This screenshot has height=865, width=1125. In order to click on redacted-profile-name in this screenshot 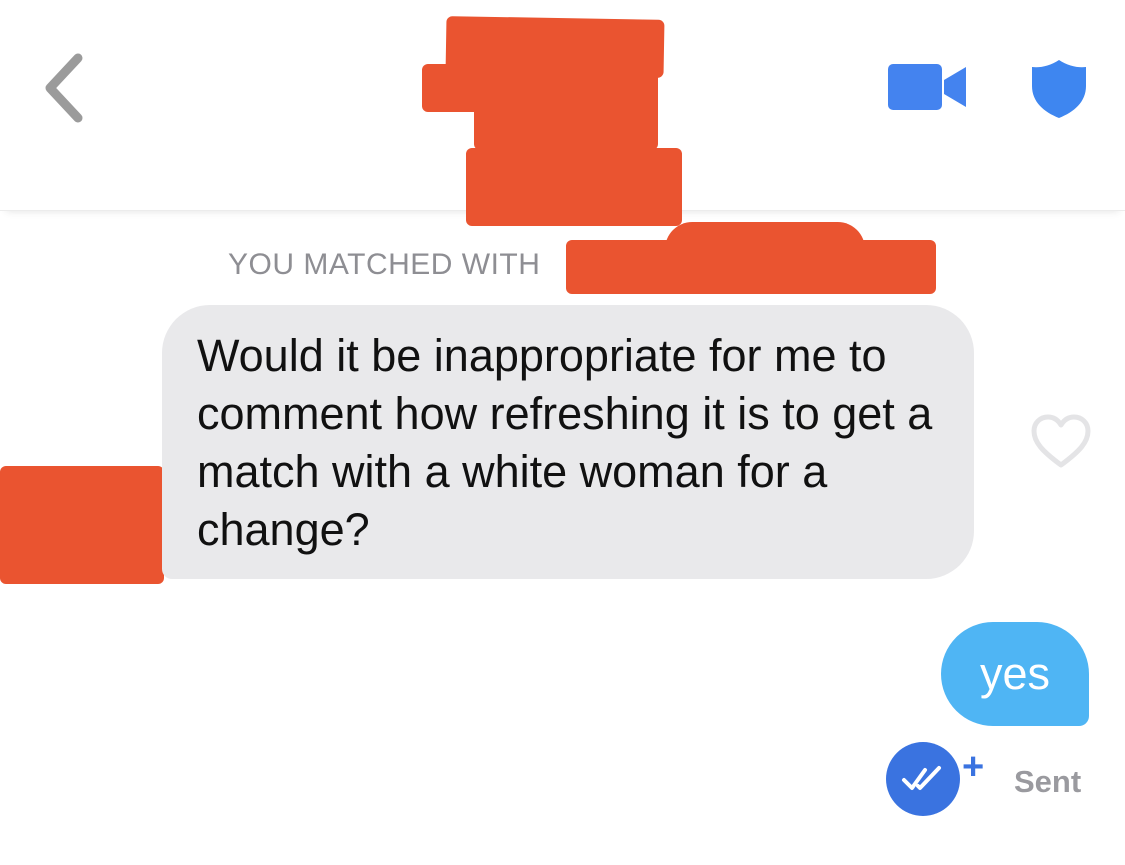, I will do `click(574, 187)`.